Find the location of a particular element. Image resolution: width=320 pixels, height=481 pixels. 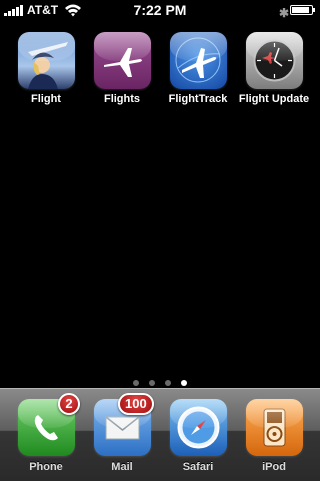

dock-label: Phone is located at coordinates (46, 467).